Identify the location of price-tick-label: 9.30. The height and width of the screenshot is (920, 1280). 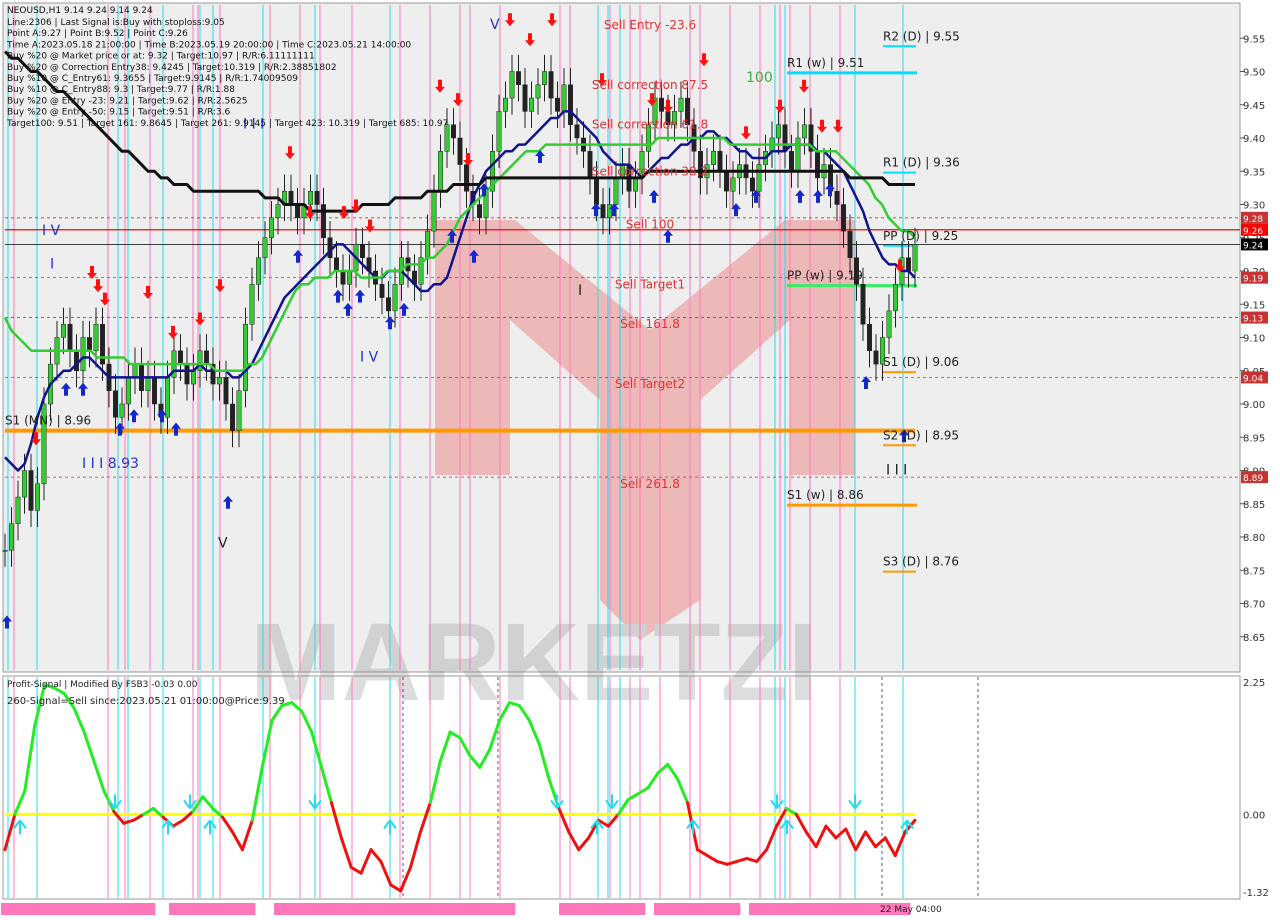
(1254, 206).